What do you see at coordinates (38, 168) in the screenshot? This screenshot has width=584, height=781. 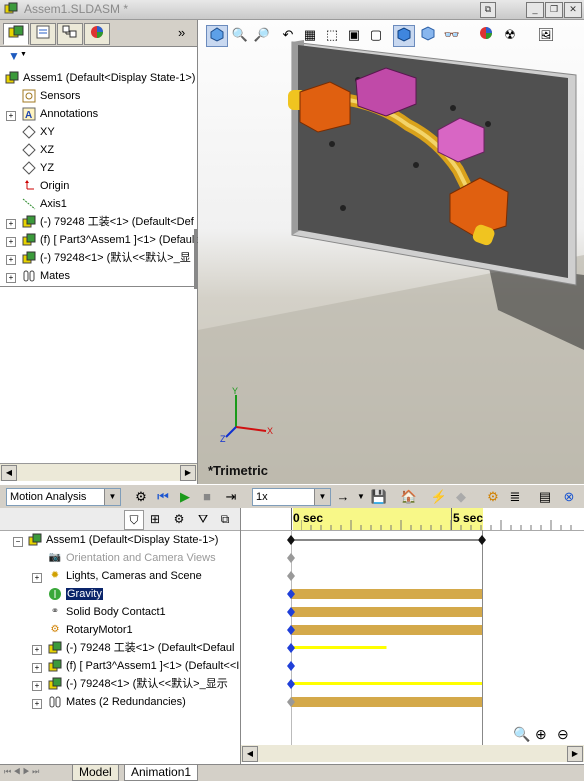 I see `tree-item-yz: YZ` at bounding box center [38, 168].